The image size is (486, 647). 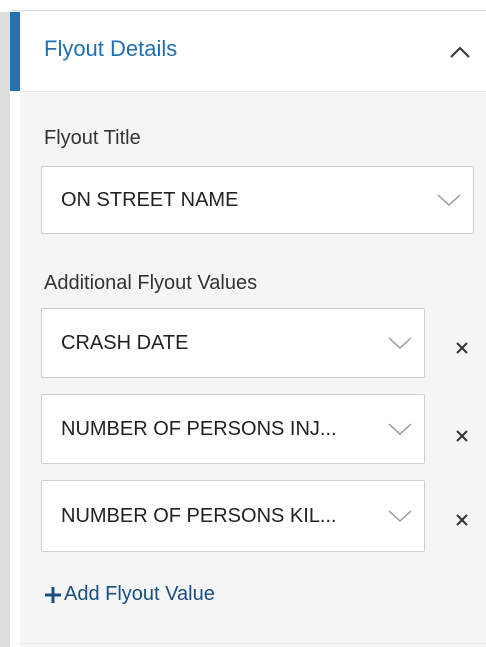 I want to click on collapse-button, so click(x=460, y=52).